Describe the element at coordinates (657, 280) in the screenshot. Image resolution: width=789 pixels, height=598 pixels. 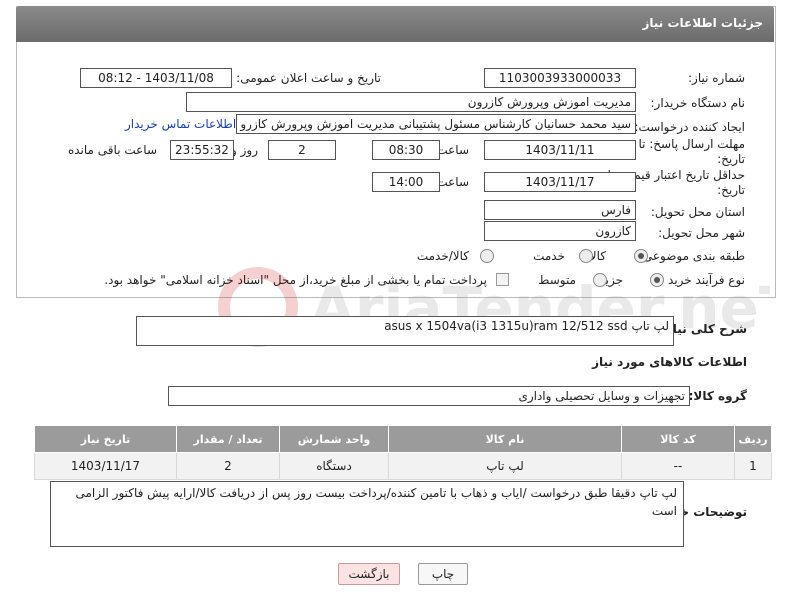
I see `process-radio-minor` at that location.